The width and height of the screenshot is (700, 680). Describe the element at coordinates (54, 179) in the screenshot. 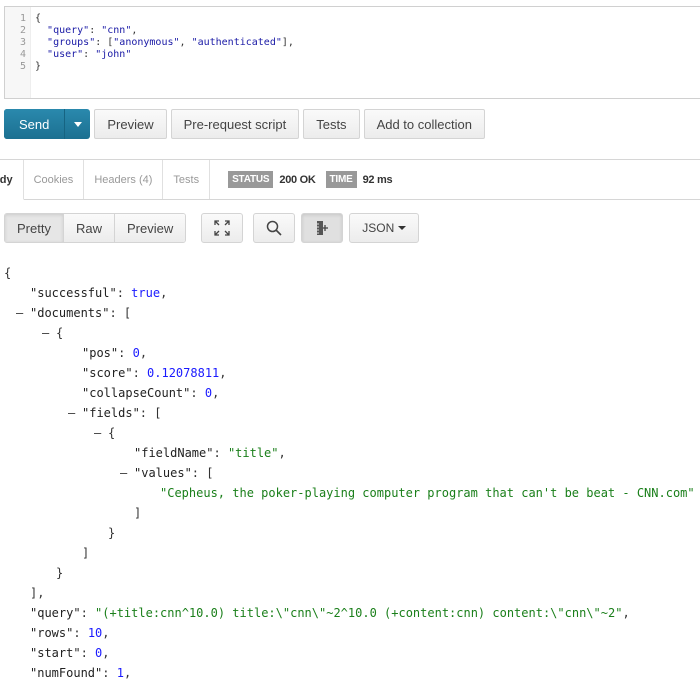

I see `tab-cookies: Cookies` at that location.